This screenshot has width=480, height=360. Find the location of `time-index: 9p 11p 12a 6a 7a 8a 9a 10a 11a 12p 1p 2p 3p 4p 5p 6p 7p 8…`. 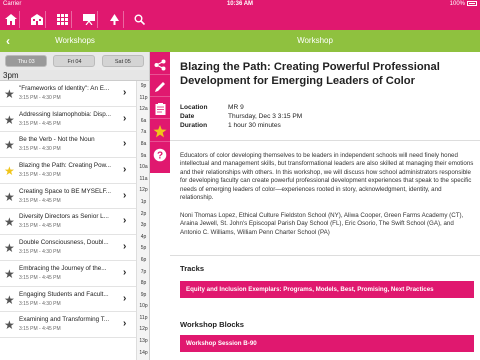

time-index: 9p 11p 12a 6a 7a 8a 9a 10a 11a 12p 1p 2p 3p 4p 5p 6p 7p 8… is located at coordinates (142, 220).